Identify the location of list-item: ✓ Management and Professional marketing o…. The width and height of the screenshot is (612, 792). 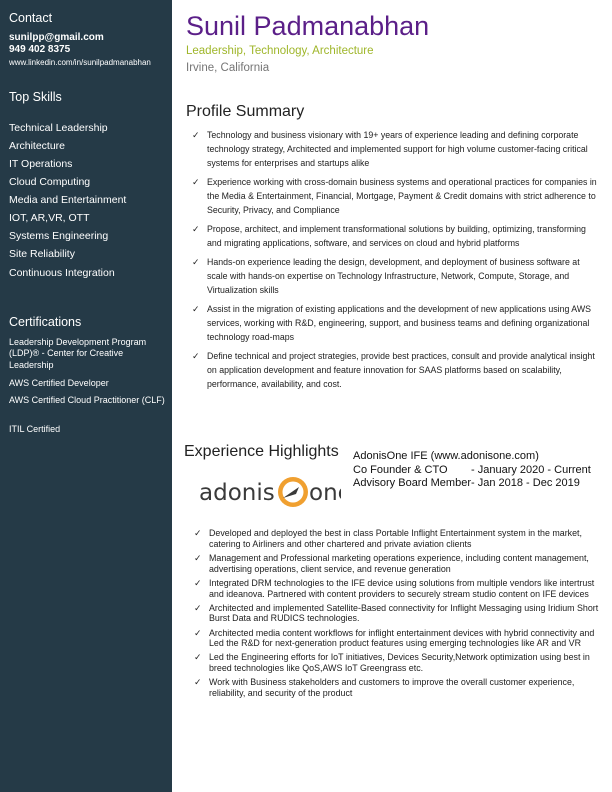
(397, 564).